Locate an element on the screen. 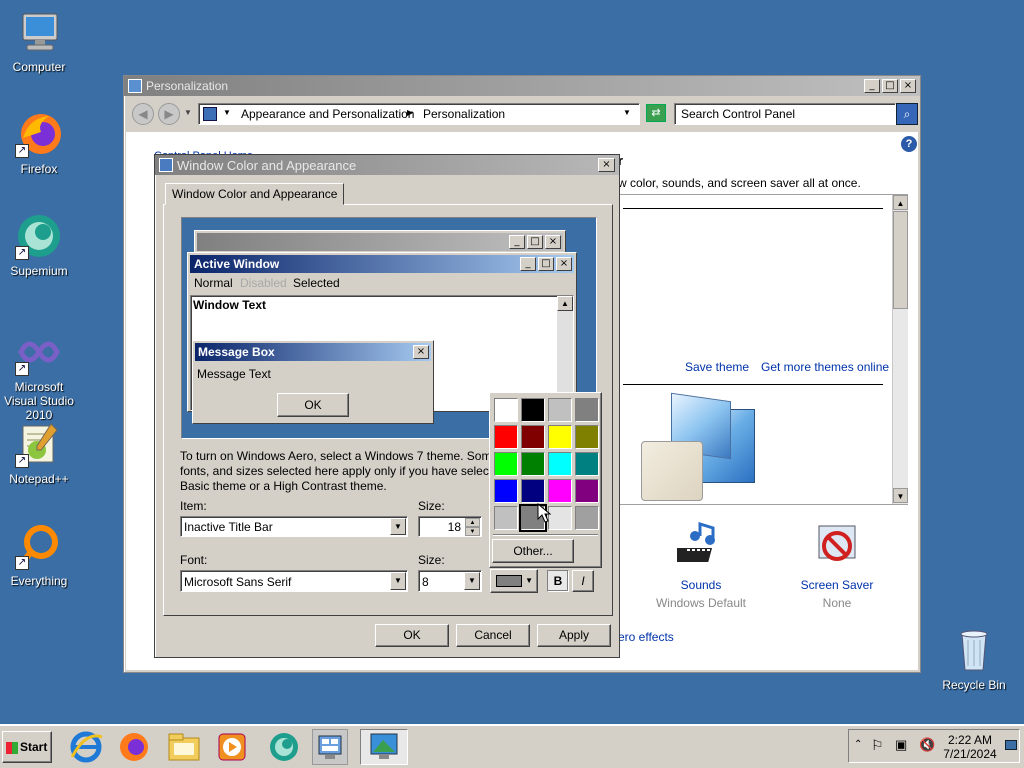 This screenshot has height=768, width=1024. font-size-select: 8 ▼ is located at coordinates (450, 581).